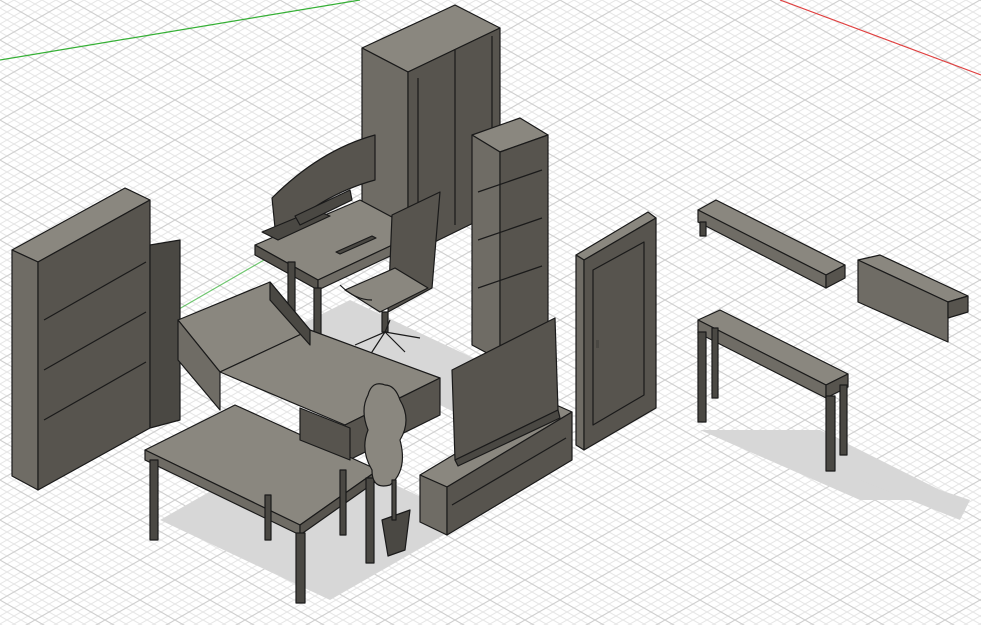 The image size is (981, 625). Describe the element at coordinates (616, 331) in the screenshot. I see `door` at that location.